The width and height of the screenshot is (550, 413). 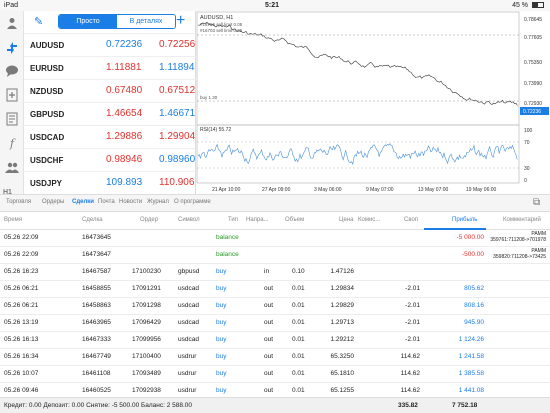 What do you see at coordinates (233, 220) in the screenshot?
I see `col-type: Тип` at bounding box center [233, 220].